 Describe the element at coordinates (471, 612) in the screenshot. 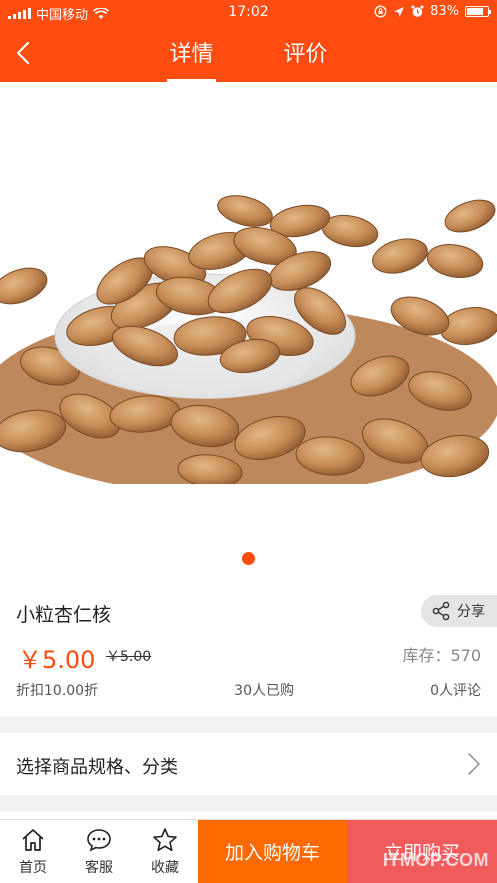

I see `share-label: 分享` at that location.